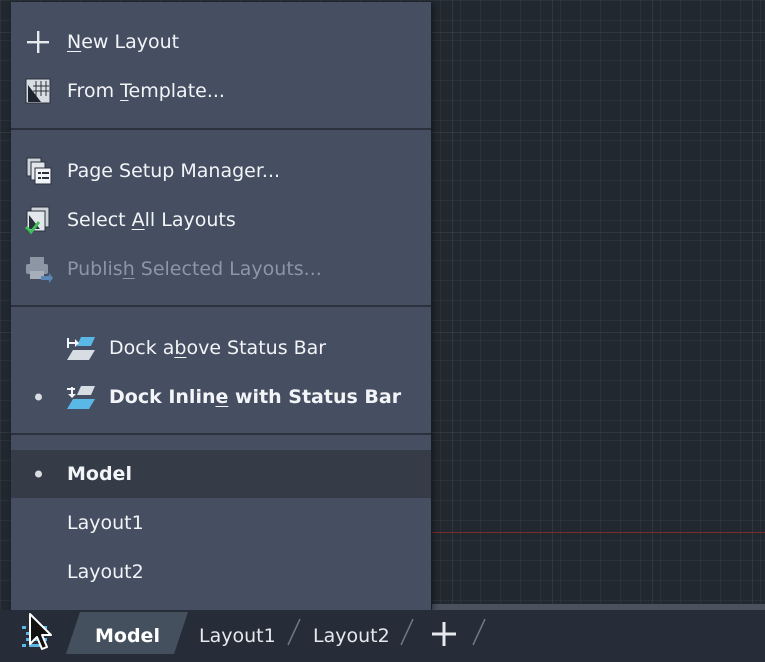 Image resolution: width=765 pixels, height=662 pixels. Describe the element at coordinates (151, 220) in the screenshot. I see `select-all-layouts-label: Select All Layouts` at that location.